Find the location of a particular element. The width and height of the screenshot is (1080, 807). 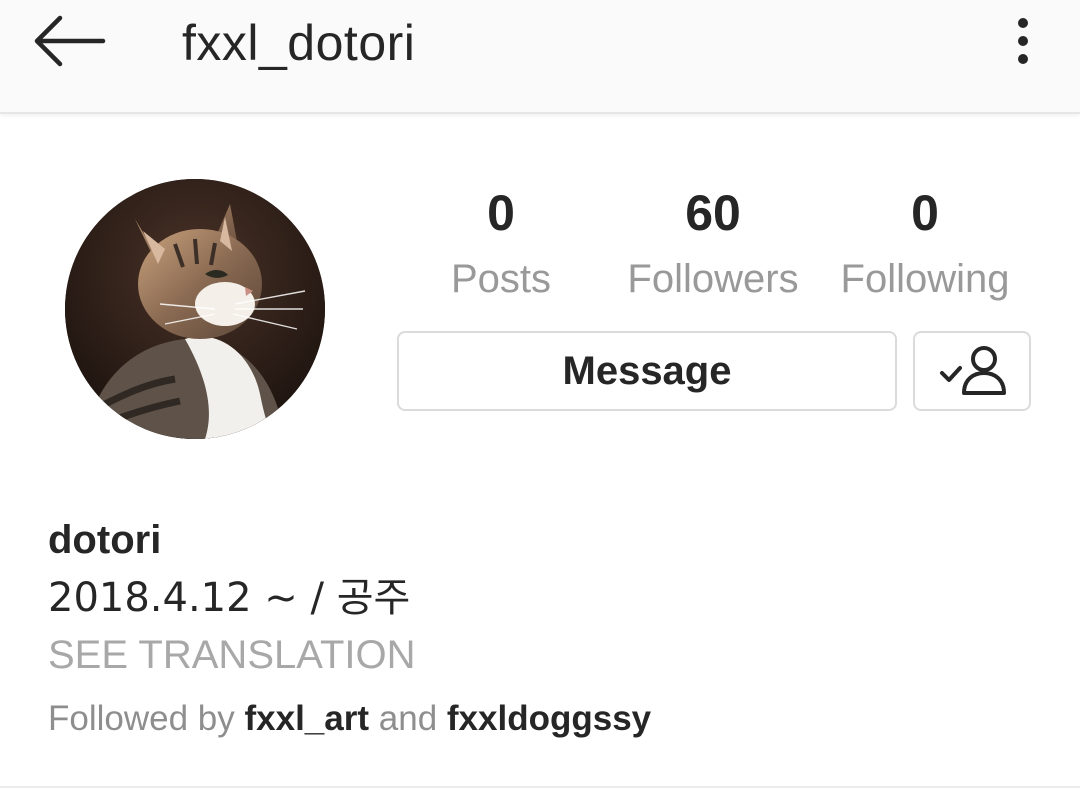

profile-username-title: fxxl_dotori is located at coordinates (299, 43).